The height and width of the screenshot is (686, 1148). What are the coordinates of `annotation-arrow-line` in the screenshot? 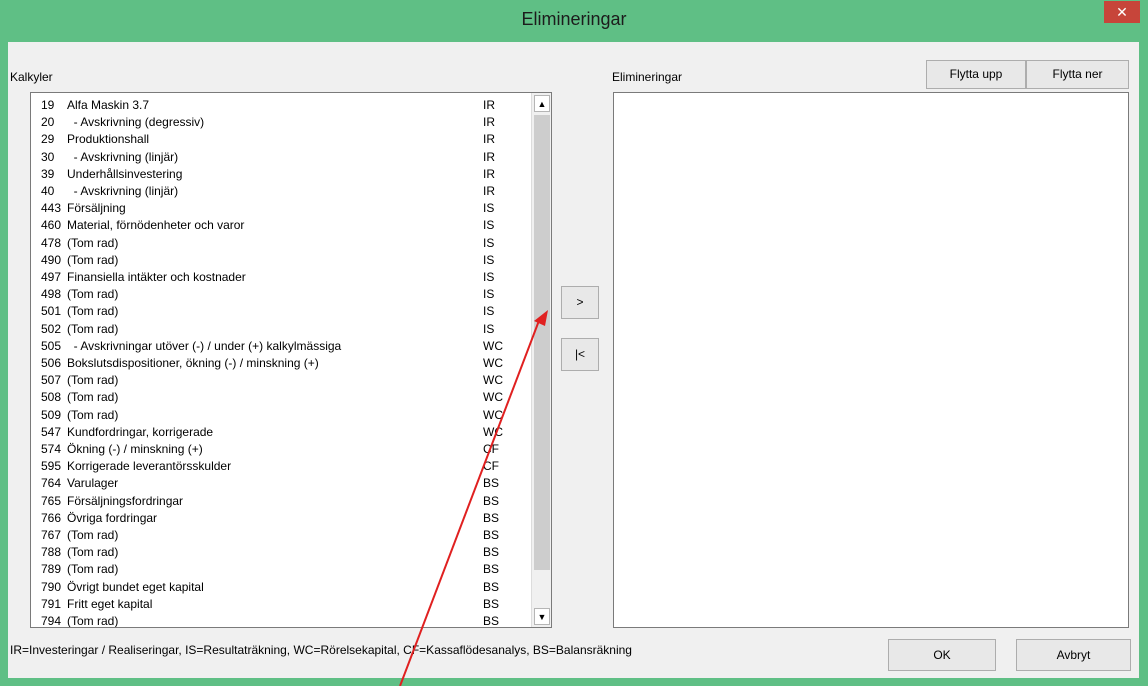 It's located at (470, 501).